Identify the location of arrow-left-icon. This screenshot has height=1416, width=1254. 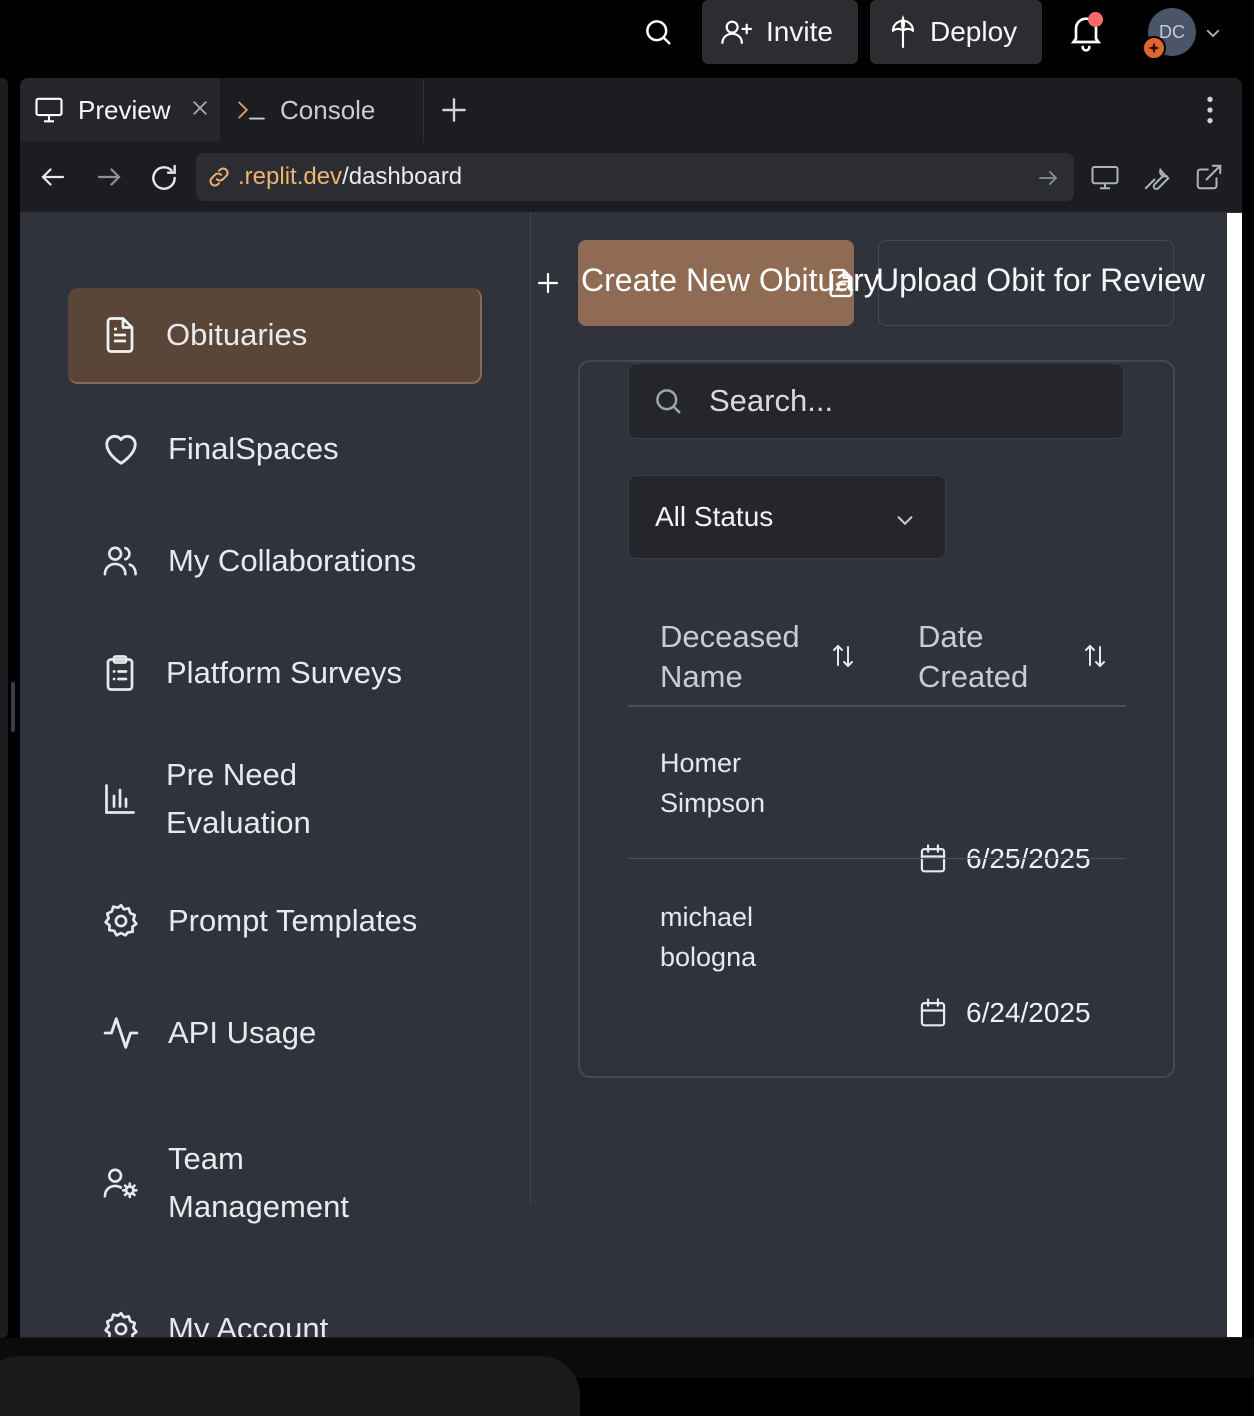
(53, 177).